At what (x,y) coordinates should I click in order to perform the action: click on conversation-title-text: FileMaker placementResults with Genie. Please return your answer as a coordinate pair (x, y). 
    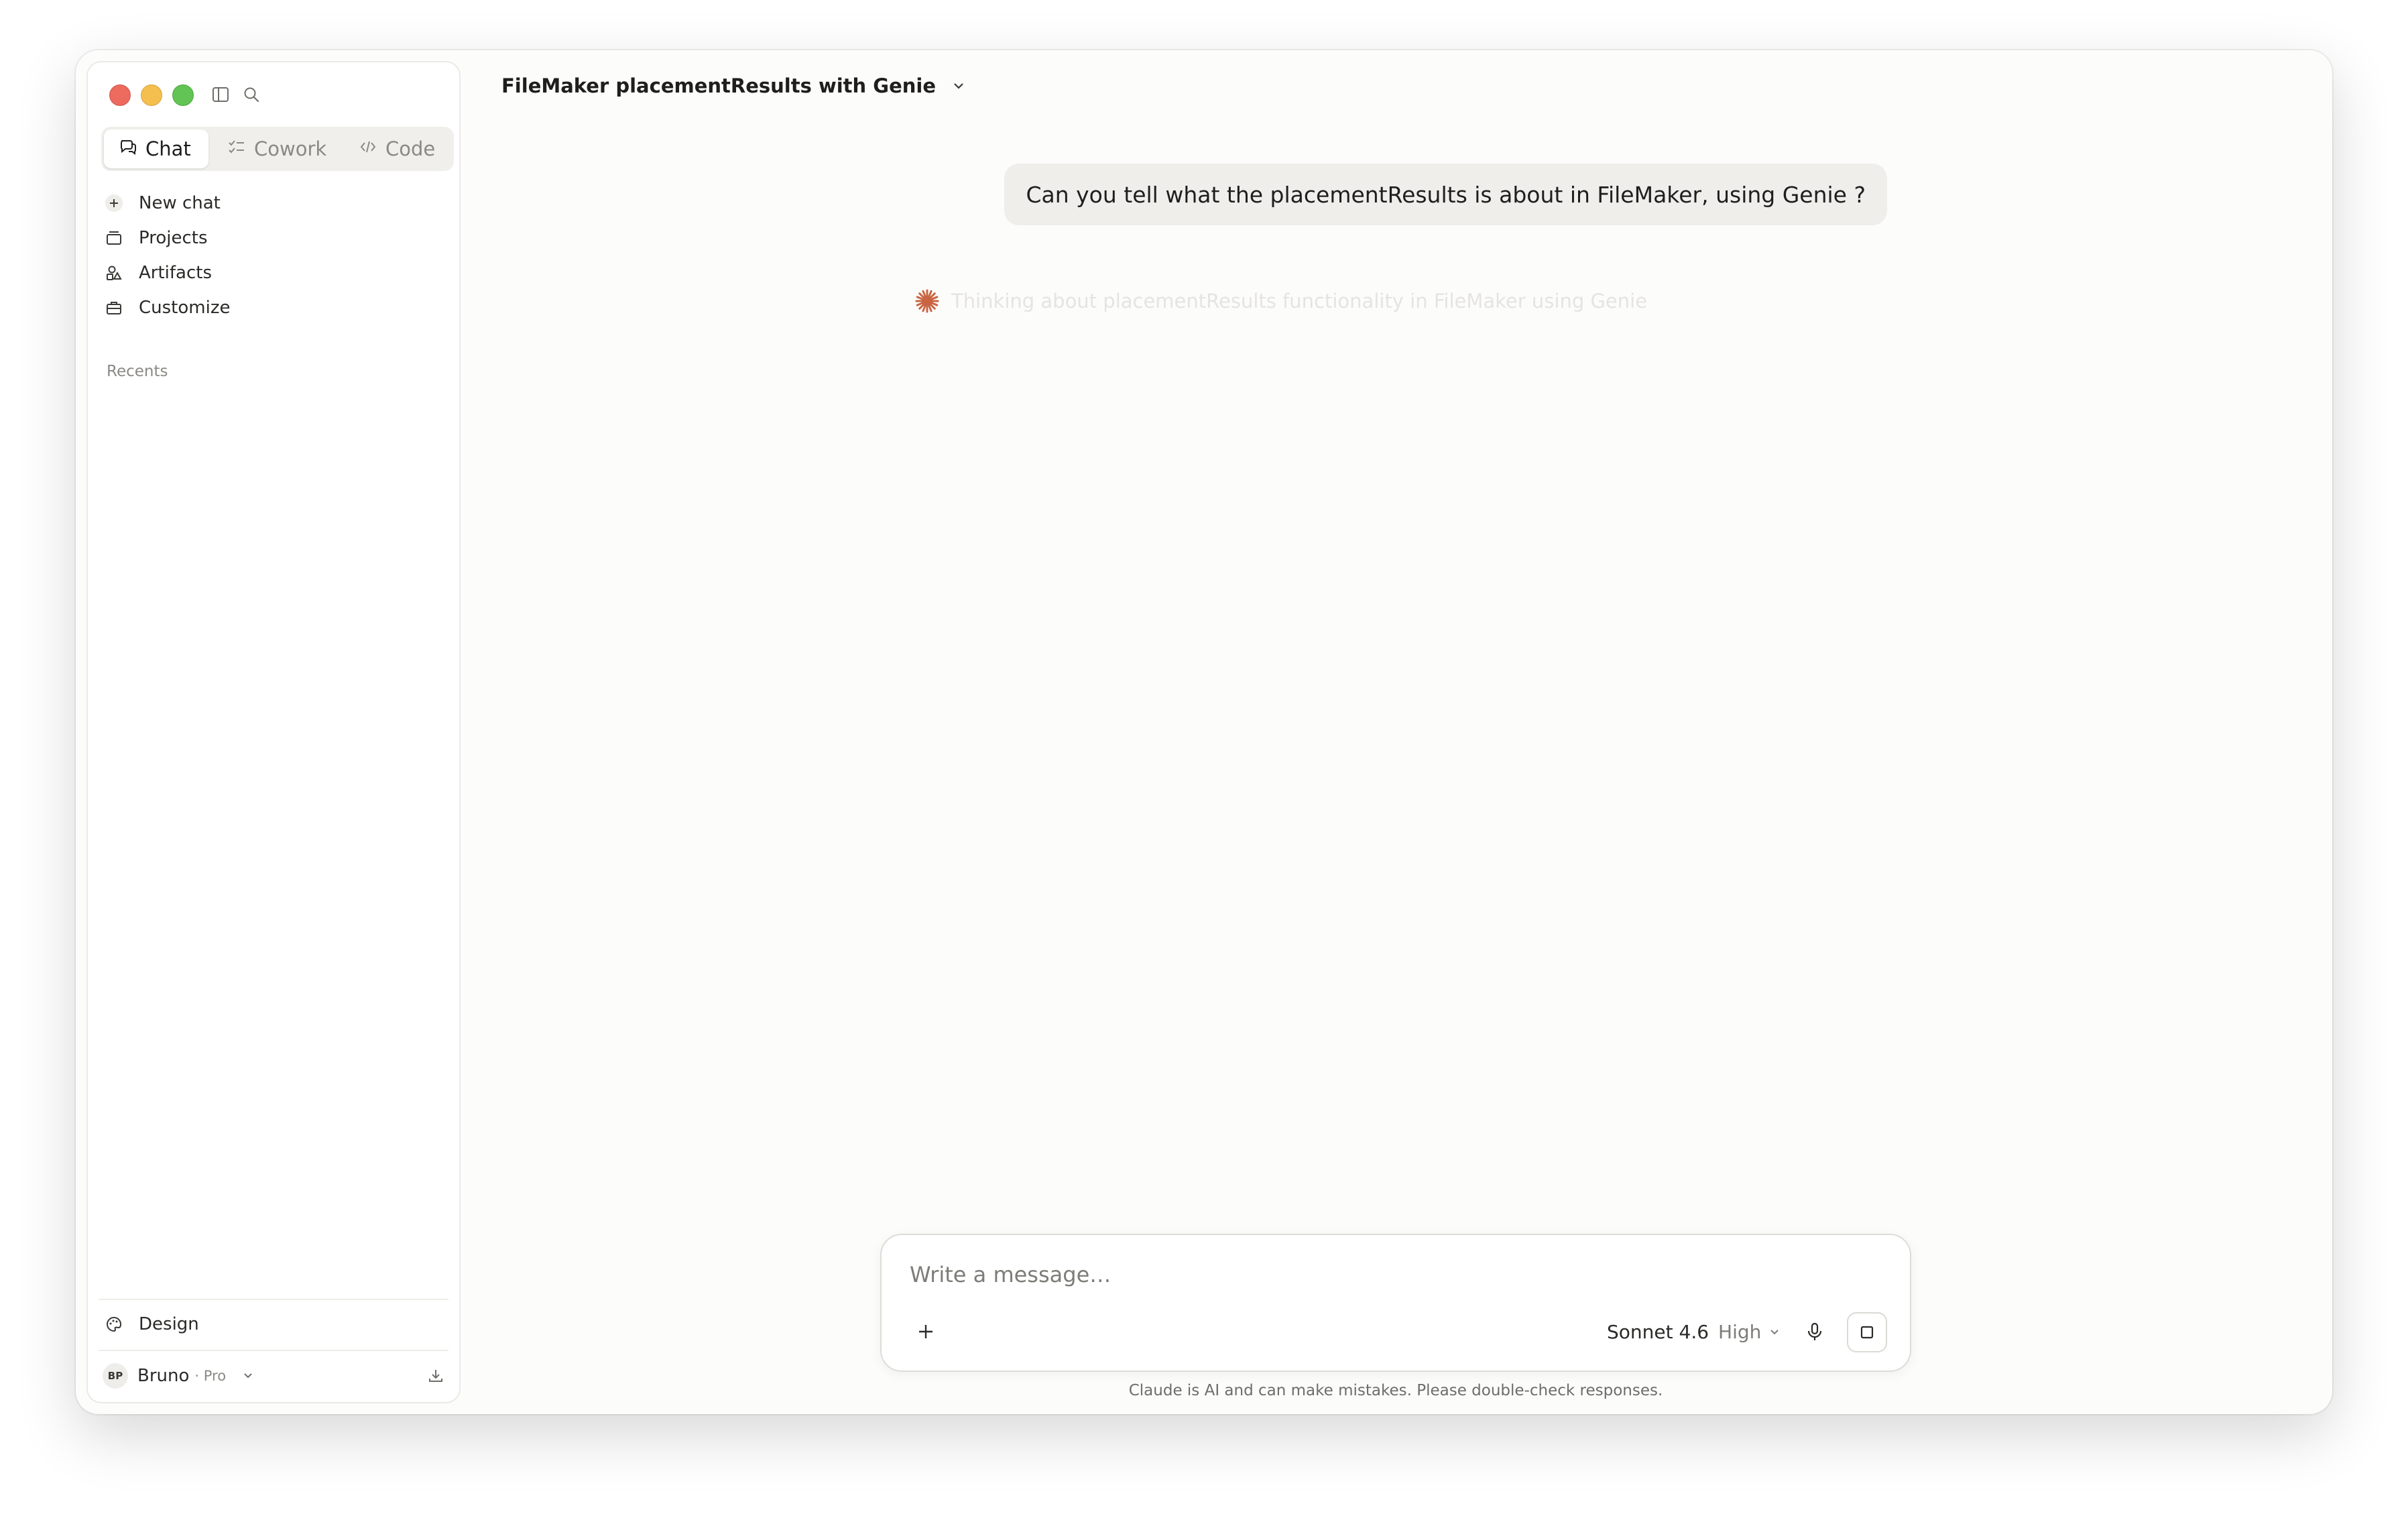
    Looking at the image, I should click on (719, 85).